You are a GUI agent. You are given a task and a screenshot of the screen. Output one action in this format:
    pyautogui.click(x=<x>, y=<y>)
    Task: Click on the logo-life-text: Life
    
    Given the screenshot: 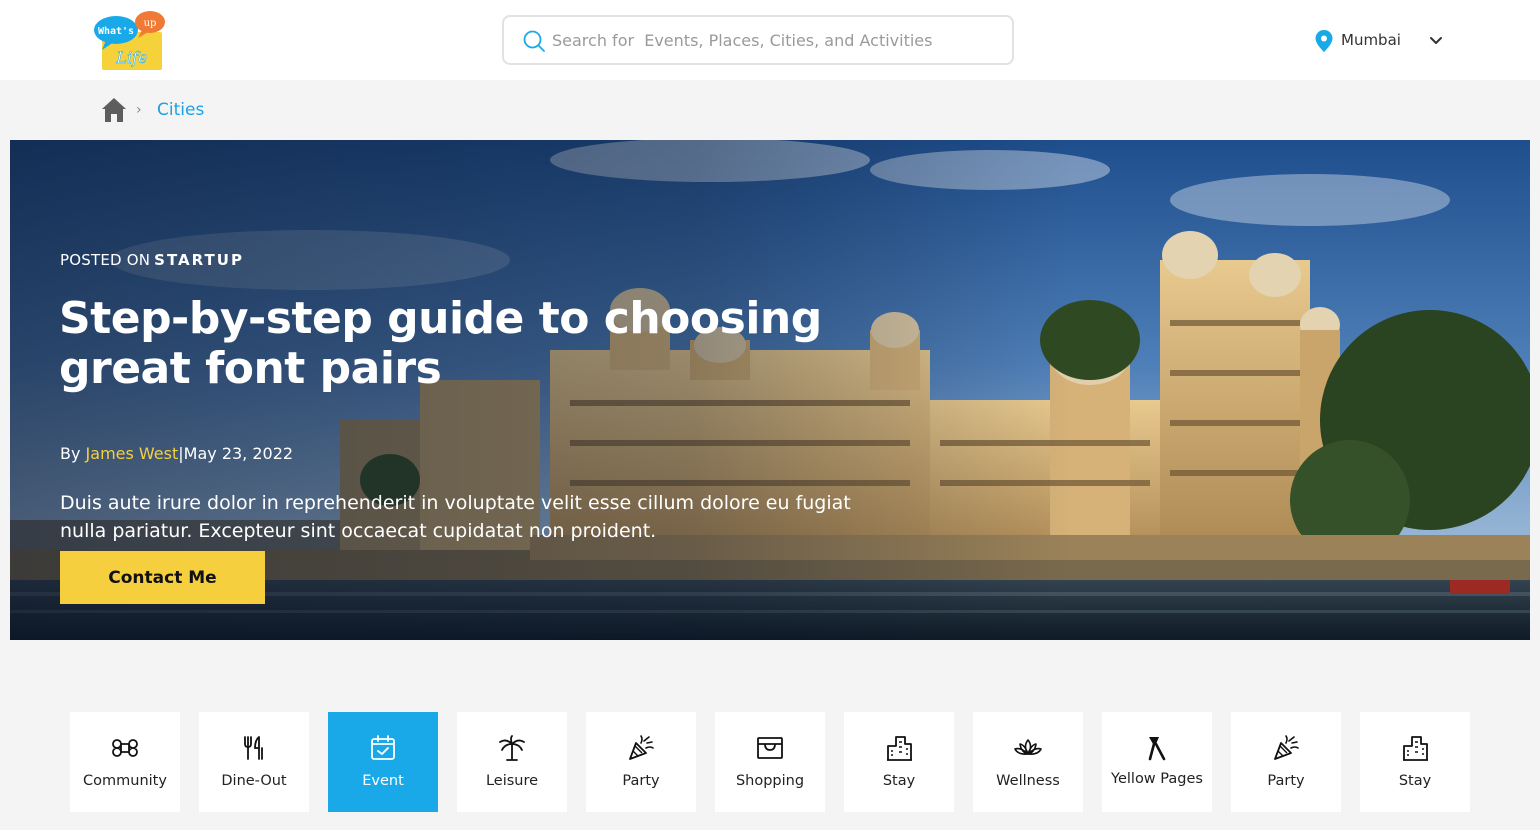 What is the action you would take?
    pyautogui.click(x=131, y=57)
    